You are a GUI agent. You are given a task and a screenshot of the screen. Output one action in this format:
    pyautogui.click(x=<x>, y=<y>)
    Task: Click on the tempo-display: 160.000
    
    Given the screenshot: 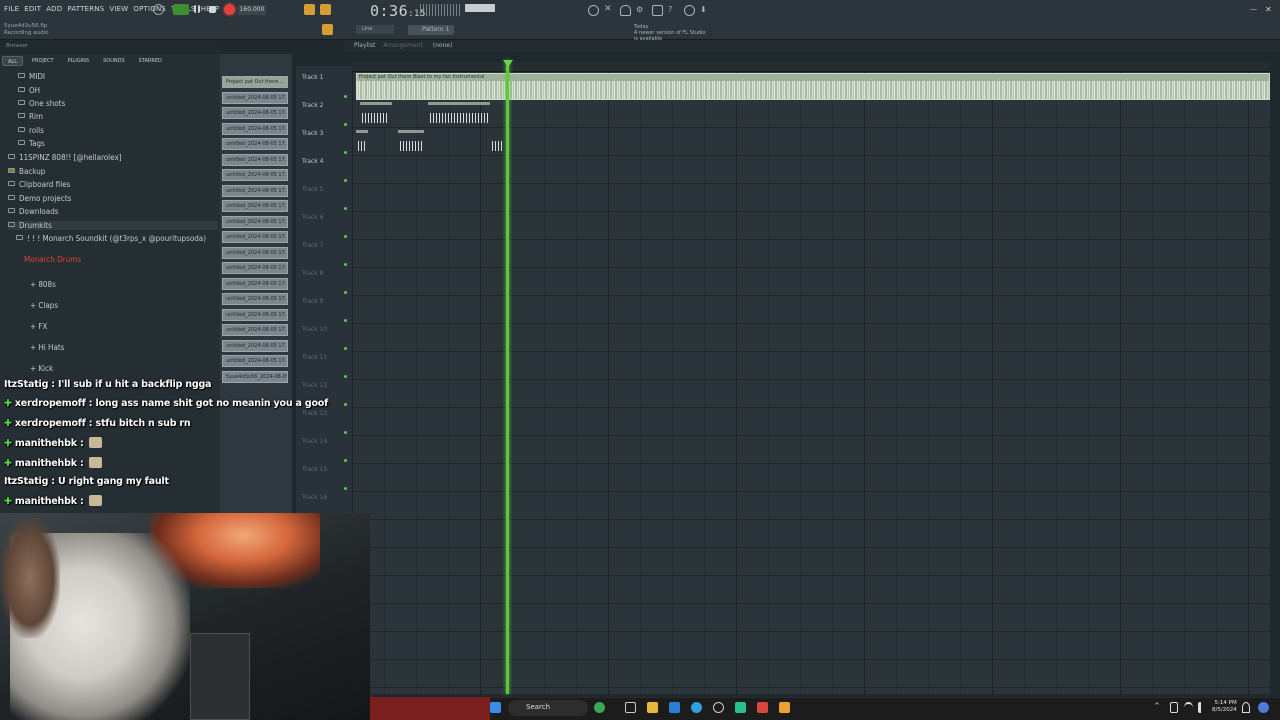 What is the action you would take?
    pyautogui.click(x=252, y=10)
    